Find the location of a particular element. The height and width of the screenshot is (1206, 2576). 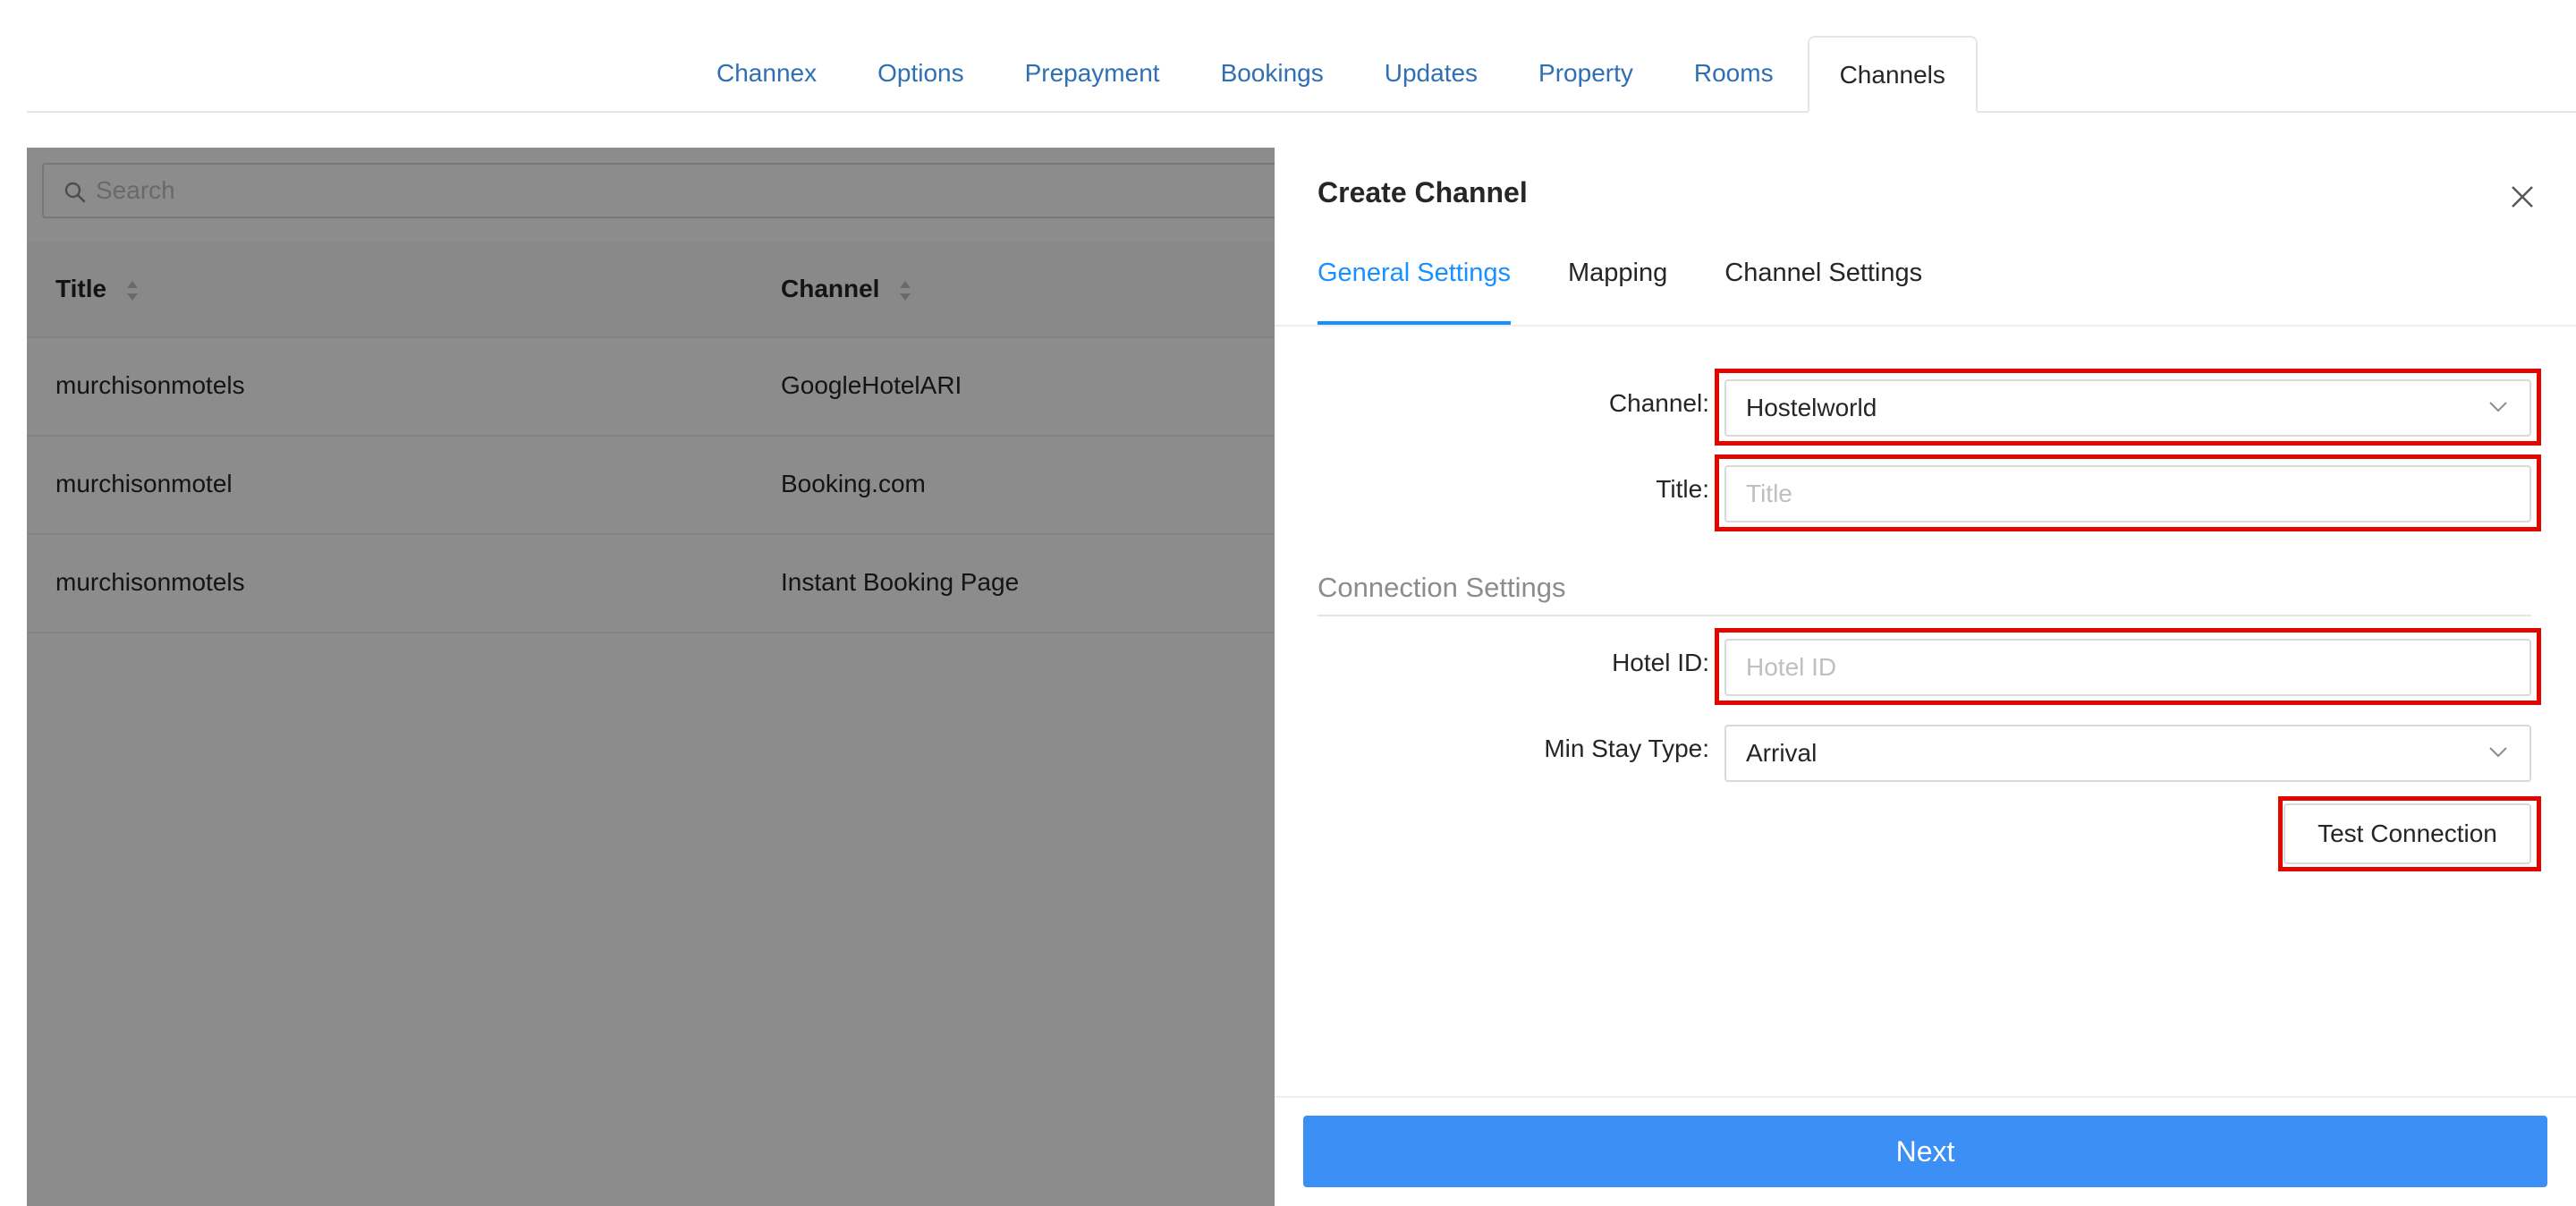

highlight-channel is located at coordinates (2128, 407).